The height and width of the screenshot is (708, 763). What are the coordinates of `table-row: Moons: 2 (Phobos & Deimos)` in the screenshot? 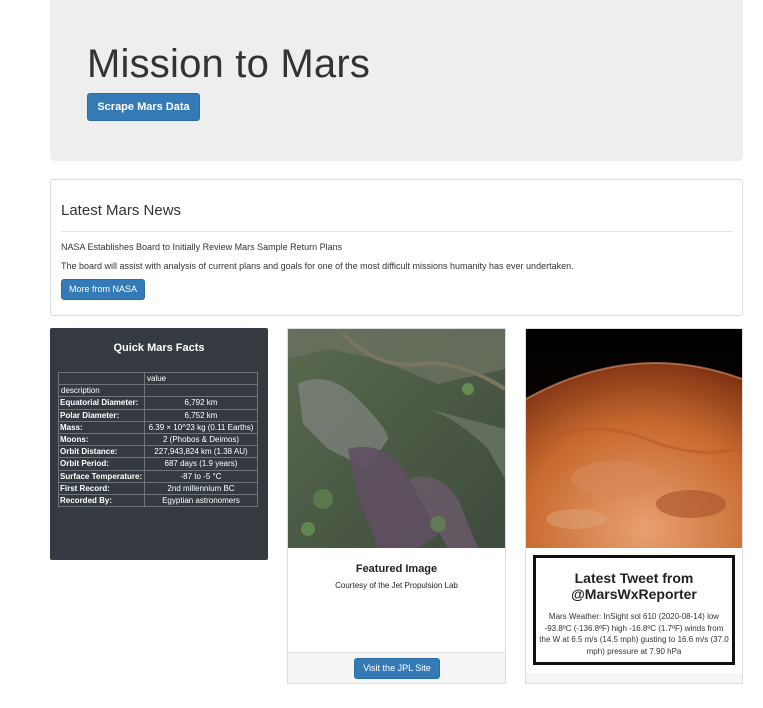 It's located at (158, 439).